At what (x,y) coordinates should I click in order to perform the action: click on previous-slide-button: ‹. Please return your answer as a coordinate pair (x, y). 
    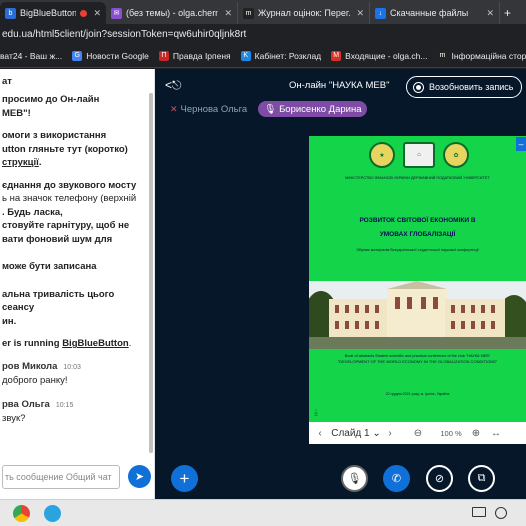
    Looking at the image, I should click on (320, 433).